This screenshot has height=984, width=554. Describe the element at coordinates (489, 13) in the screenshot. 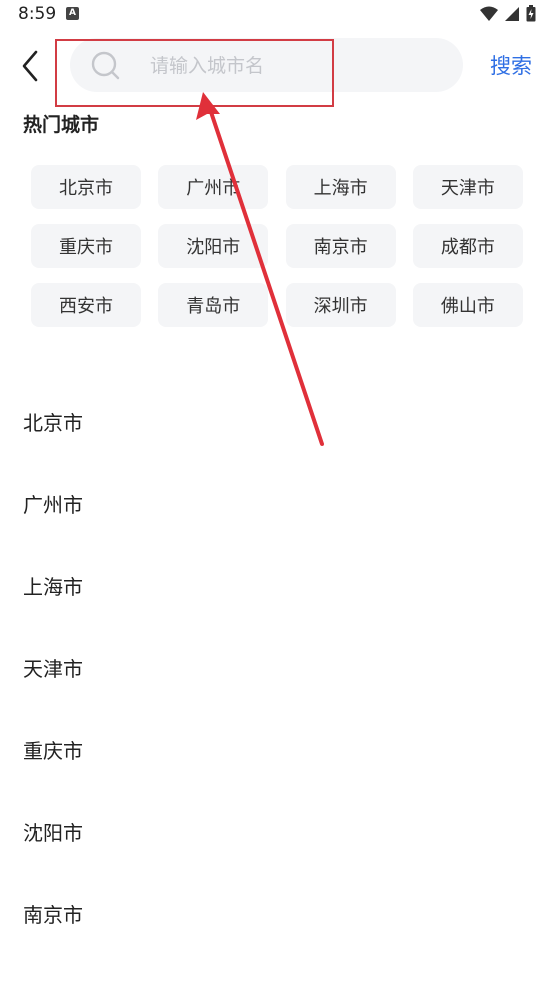

I see `wifi-icon` at that location.